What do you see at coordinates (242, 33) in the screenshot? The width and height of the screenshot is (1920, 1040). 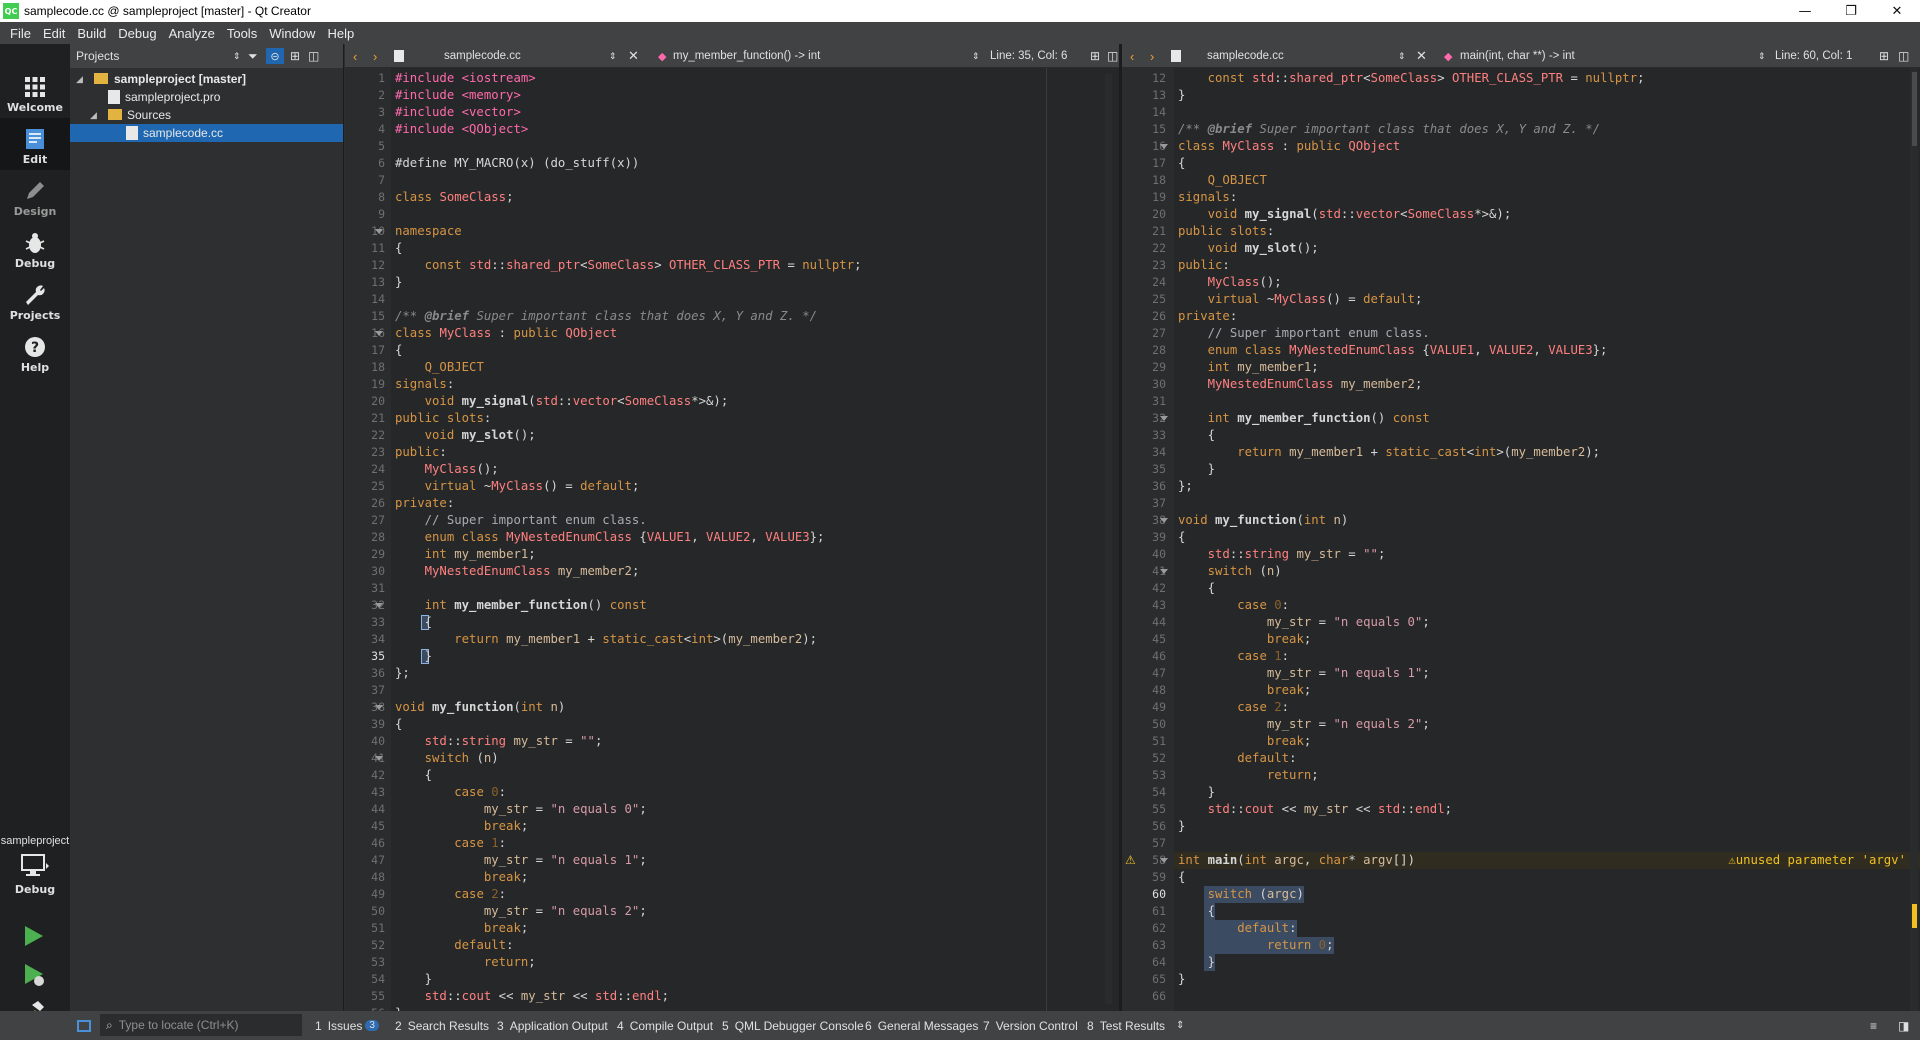 I see `menu-tools: Tools` at bounding box center [242, 33].